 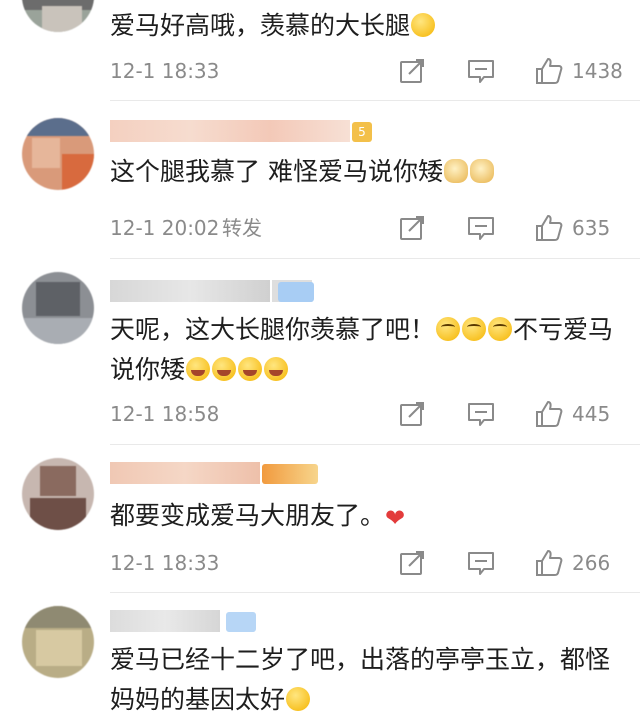 I want to click on heart-emoji: ❤, so click(x=395, y=518).